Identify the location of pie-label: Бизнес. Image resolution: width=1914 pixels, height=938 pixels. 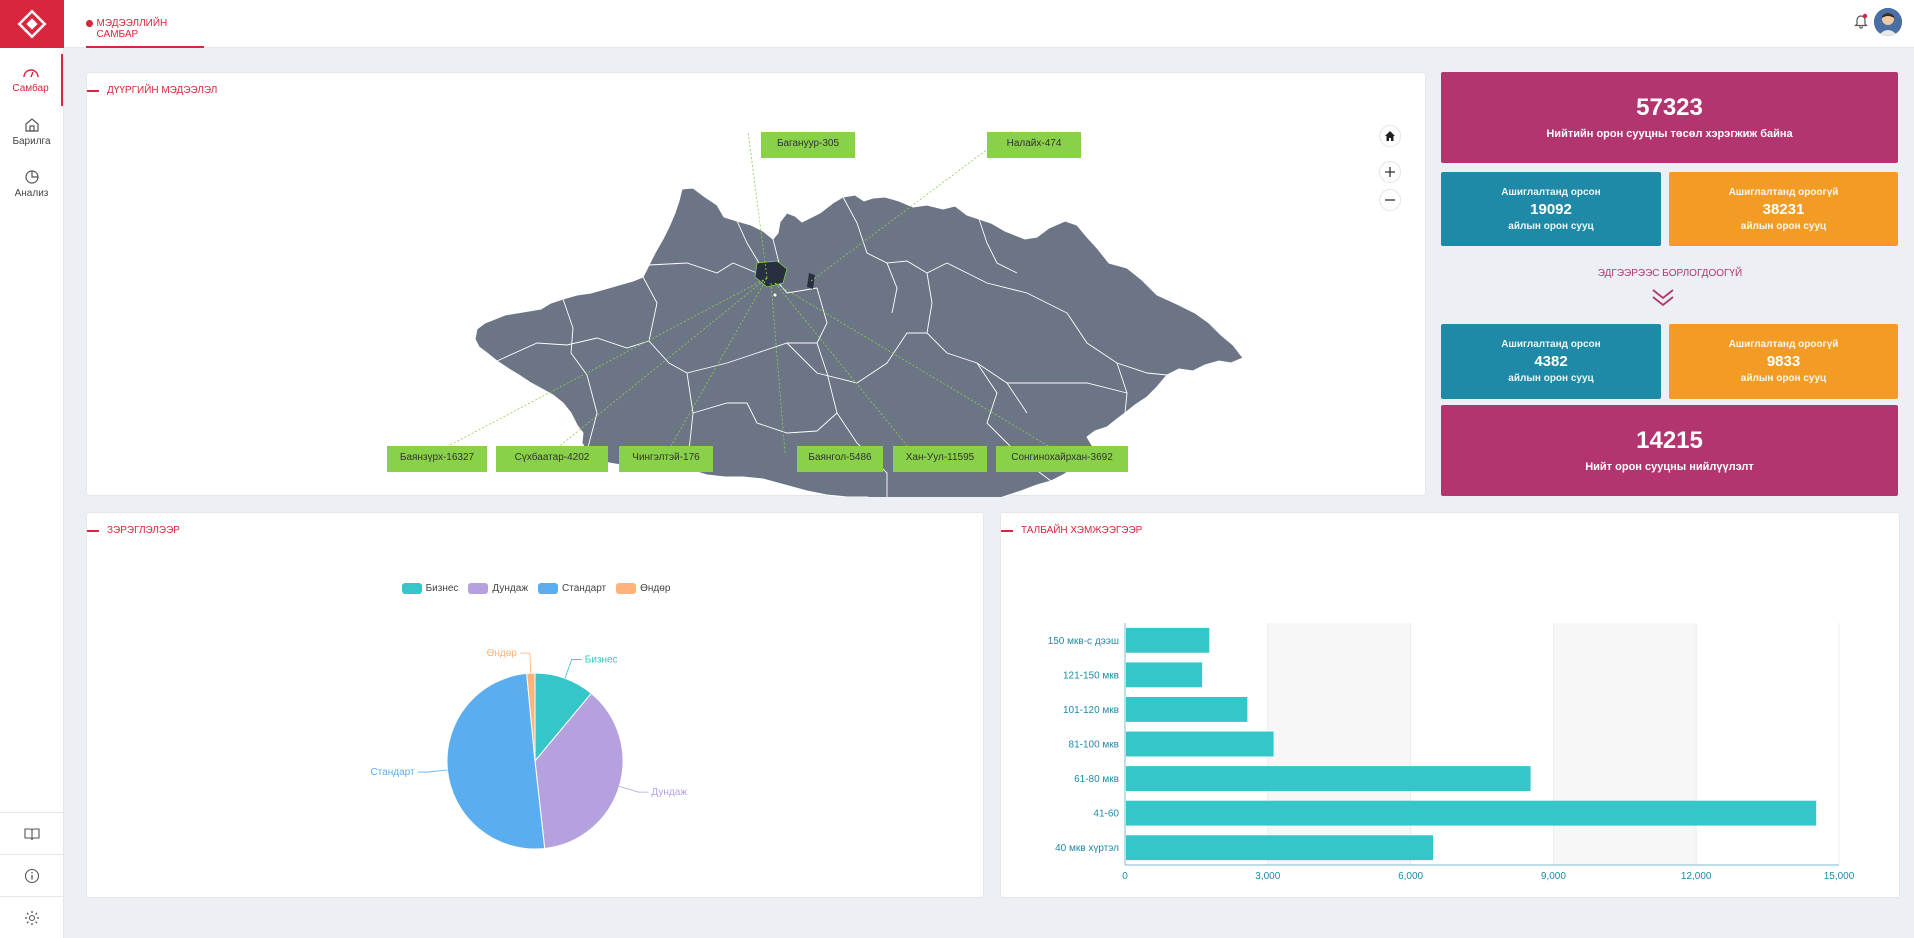
(601, 659).